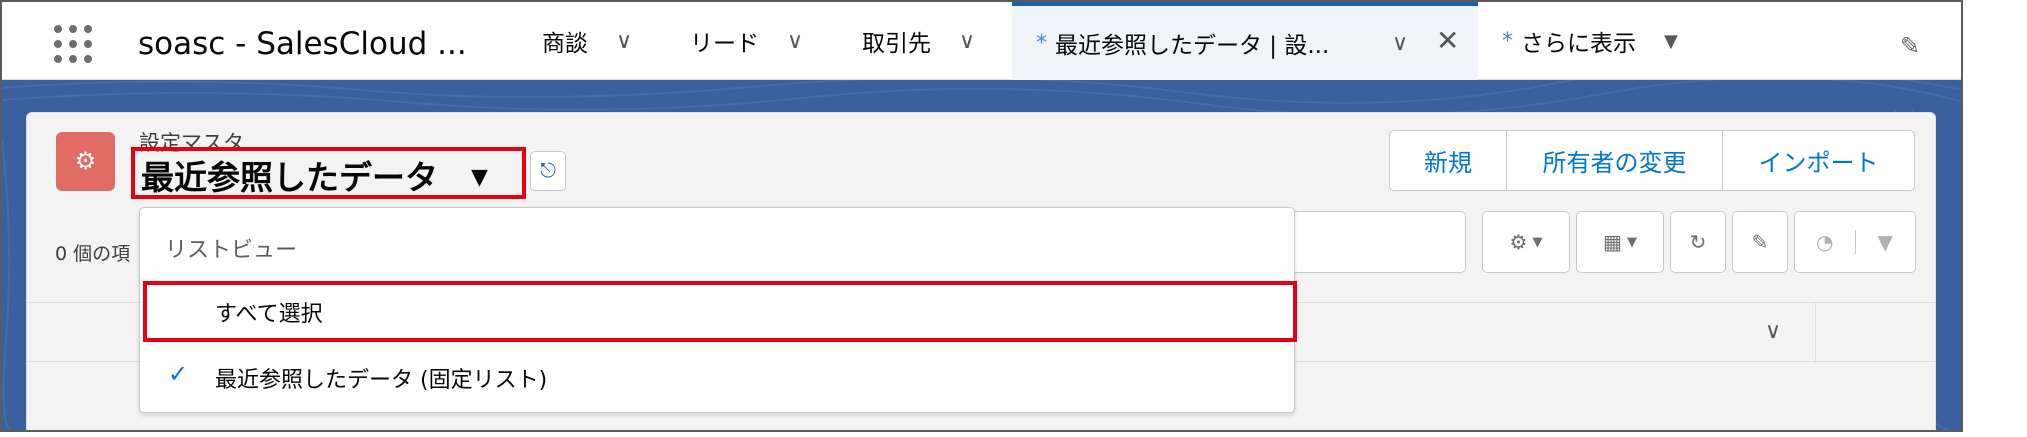 This screenshot has width=2027, height=437. Describe the element at coordinates (1578, 44) in the screenshot. I see `nav-more-label: さらに表示` at that location.